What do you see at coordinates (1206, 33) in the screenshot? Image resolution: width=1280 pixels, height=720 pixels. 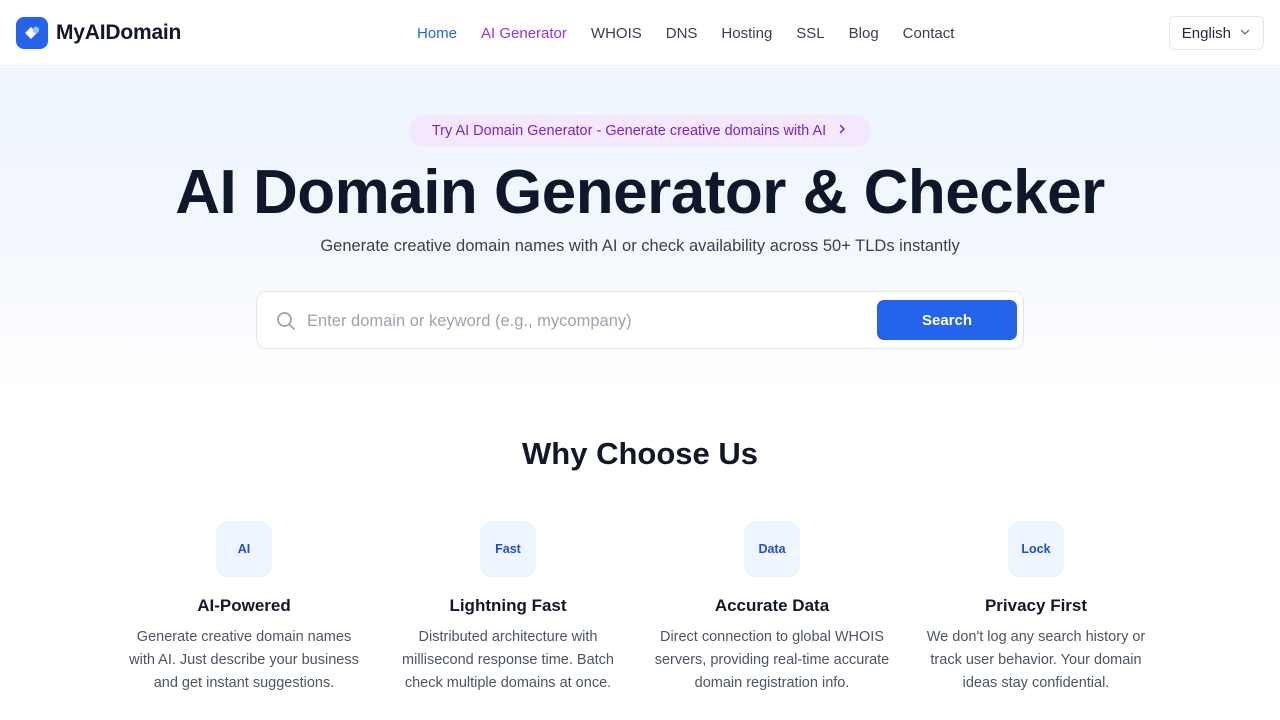 I see `language-label: English` at bounding box center [1206, 33].